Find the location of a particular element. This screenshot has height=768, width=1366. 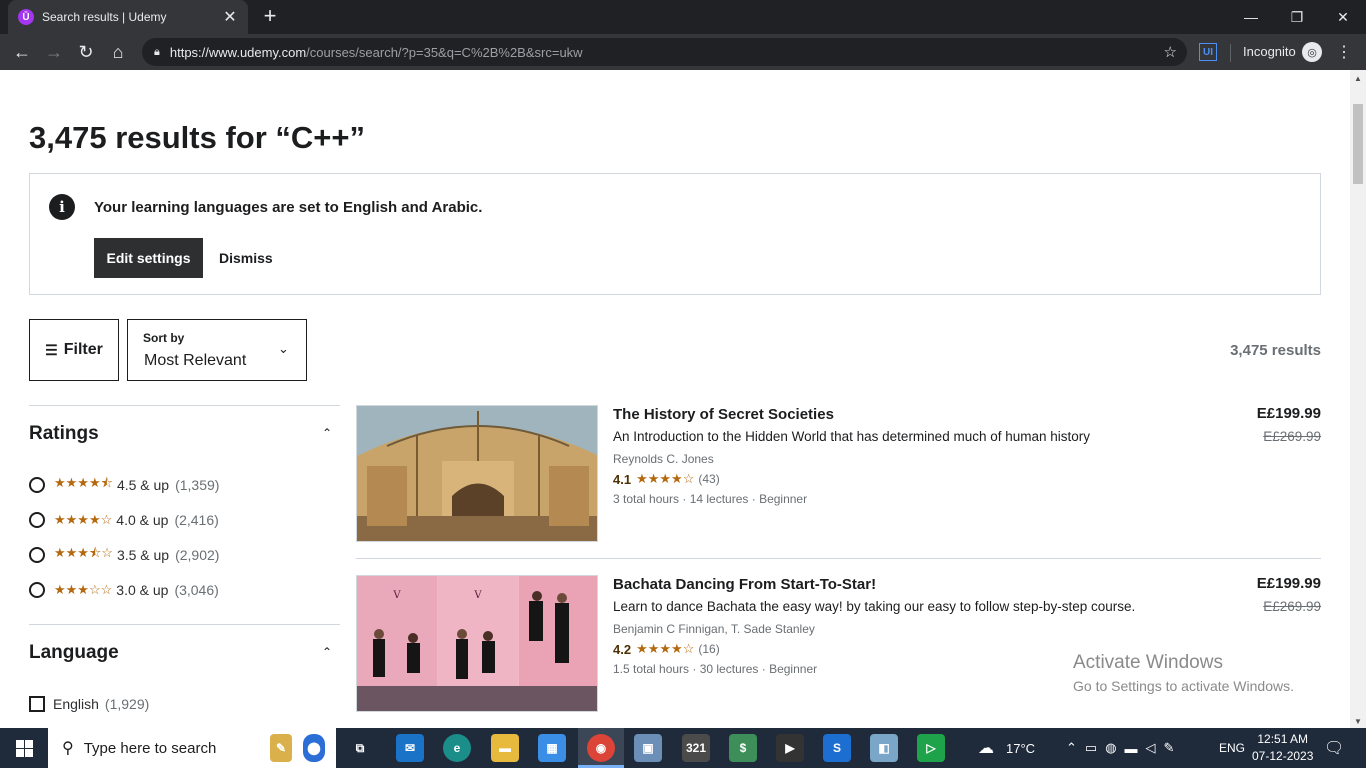

location-icon: ◍ is located at coordinates (1114, 748).